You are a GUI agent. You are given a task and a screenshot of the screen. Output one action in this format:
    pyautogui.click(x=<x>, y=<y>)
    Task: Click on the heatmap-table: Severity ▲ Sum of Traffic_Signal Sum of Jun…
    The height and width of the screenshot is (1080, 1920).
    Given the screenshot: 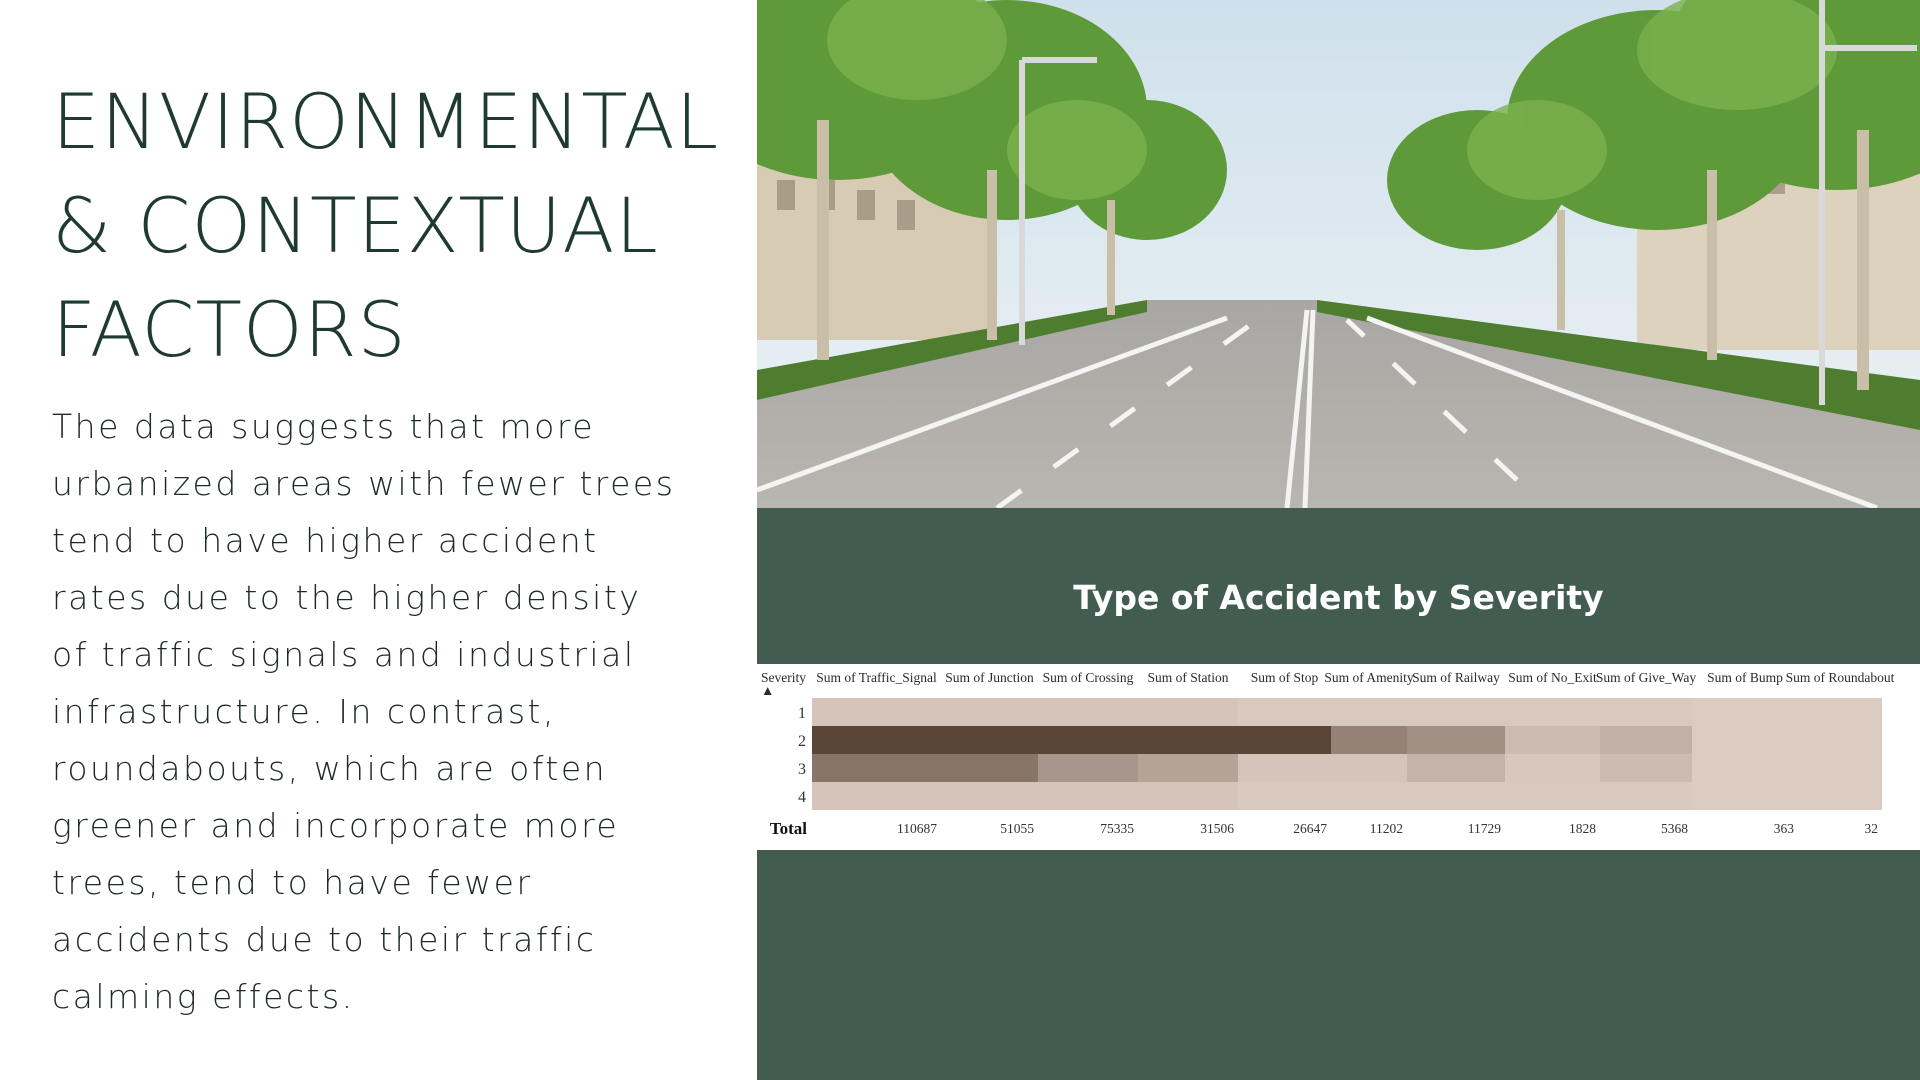 What is the action you would take?
    pyautogui.click(x=1338, y=757)
    